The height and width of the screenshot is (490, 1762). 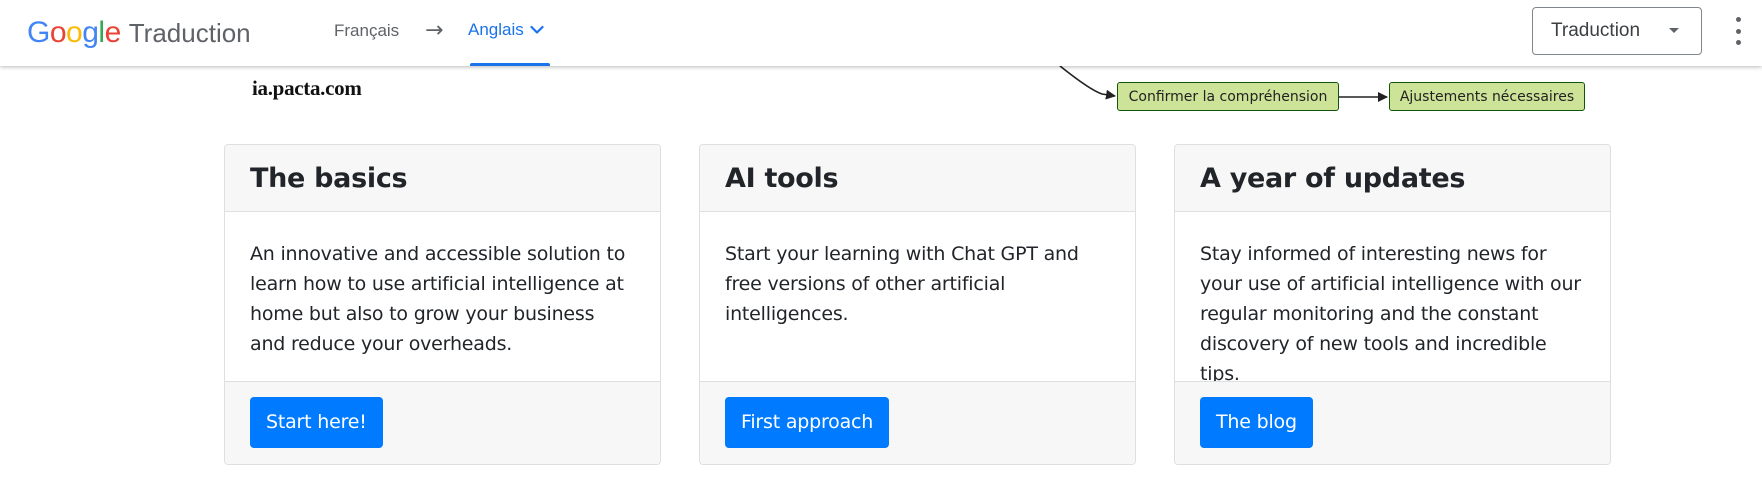 What do you see at coordinates (537, 29) in the screenshot?
I see `chevron-down-icon` at bounding box center [537, 29].